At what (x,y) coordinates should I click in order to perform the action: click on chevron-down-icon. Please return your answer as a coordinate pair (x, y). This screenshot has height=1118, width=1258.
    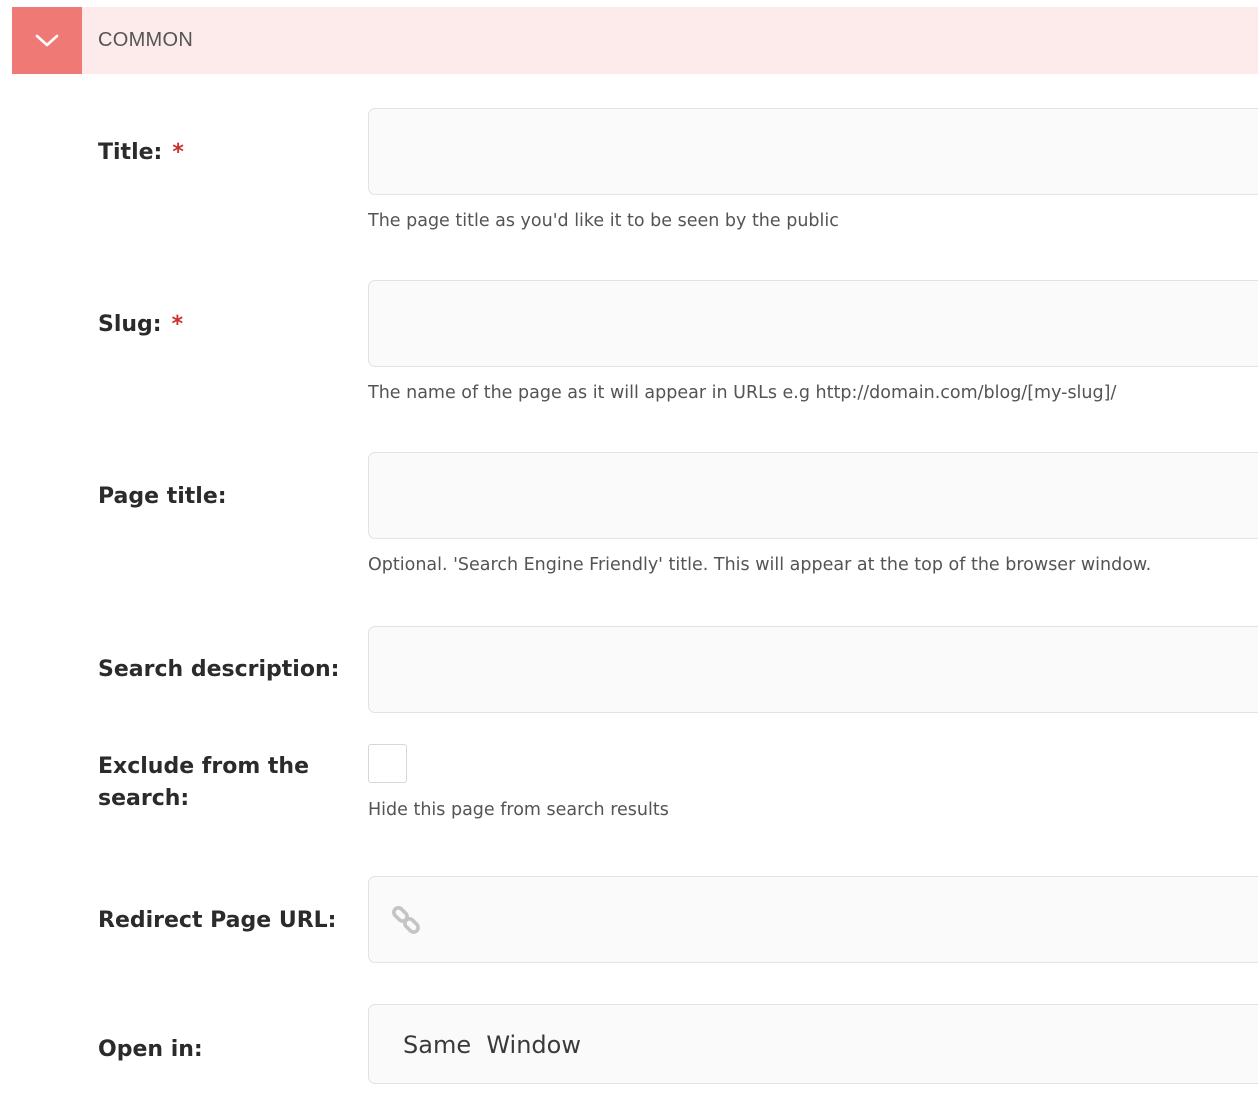
    Looking at the image, I should click on (47, 40).